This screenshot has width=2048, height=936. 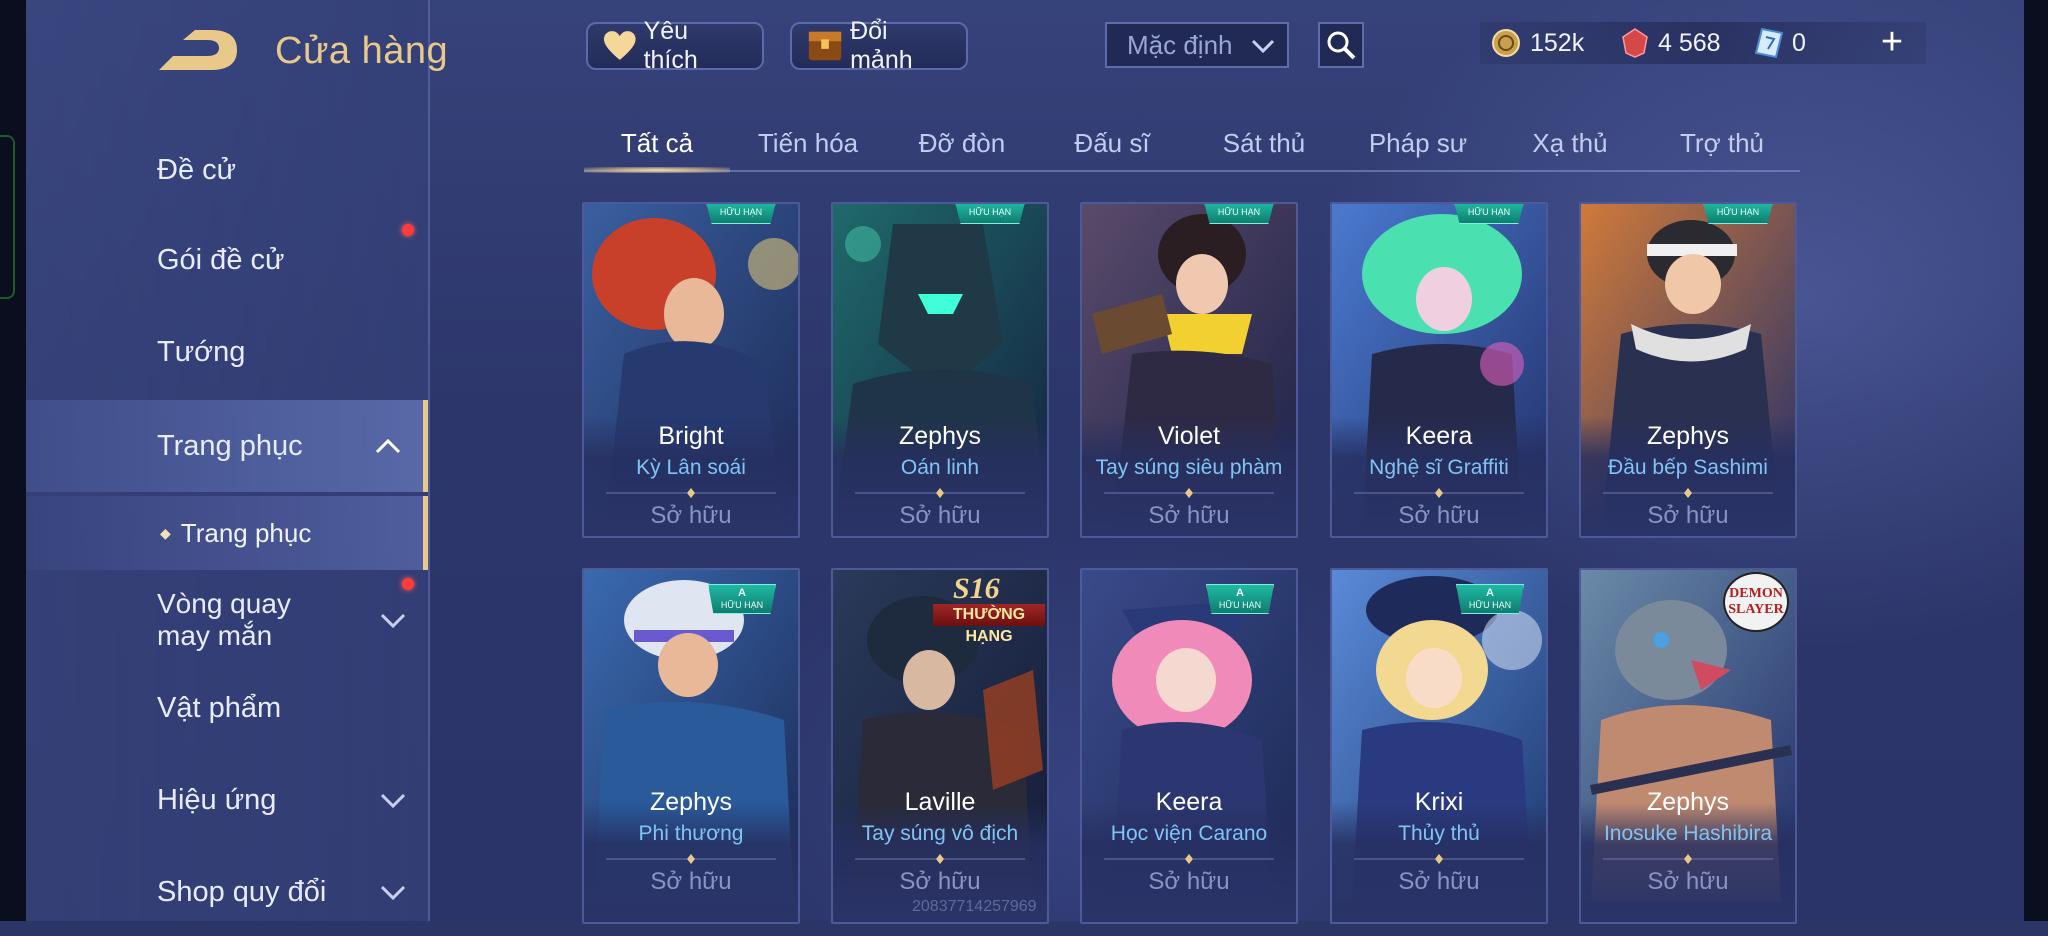 I want to click on logo-line2: SLAYER, so click(x=1756, y=609).